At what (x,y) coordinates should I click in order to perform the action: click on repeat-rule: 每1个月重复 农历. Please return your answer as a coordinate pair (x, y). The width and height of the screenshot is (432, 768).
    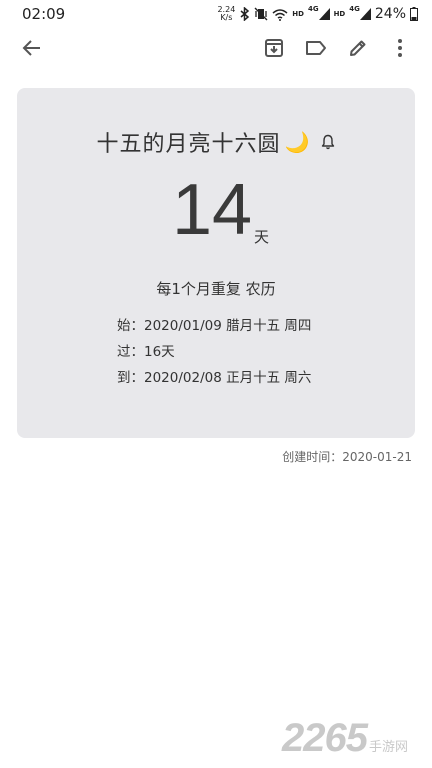
    Looking at the image, I should click on (216, 289).